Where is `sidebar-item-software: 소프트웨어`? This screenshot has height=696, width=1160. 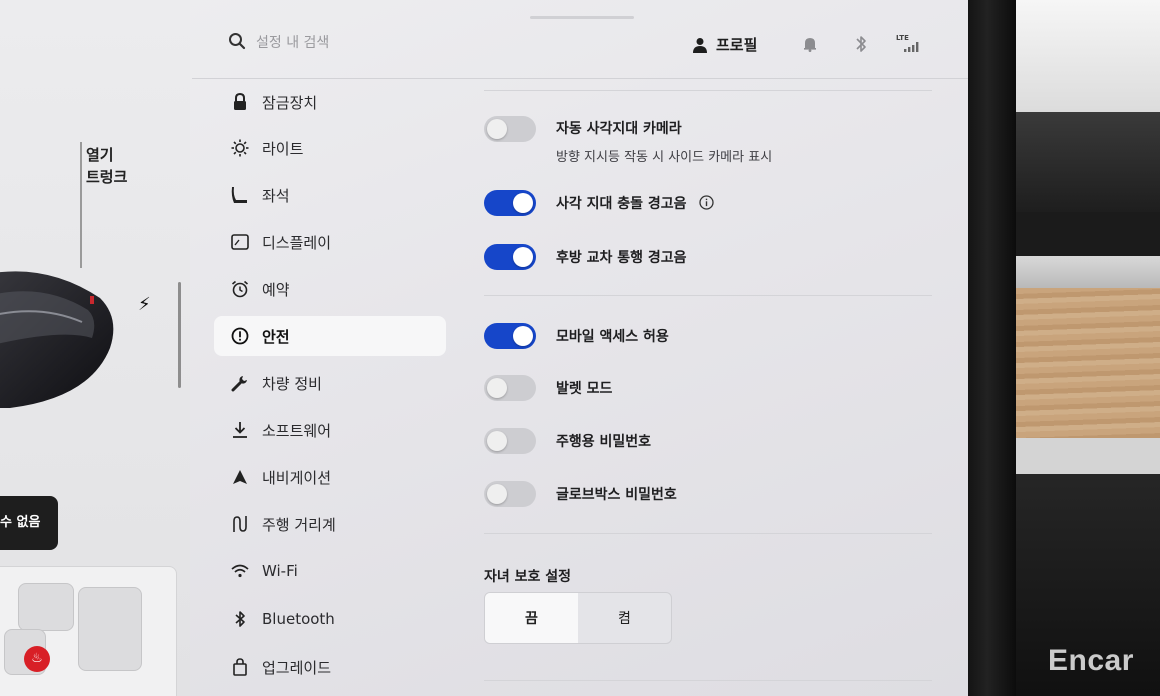 sidebar-item-software: 소프트웨어 is located at coordinates (330, 430).